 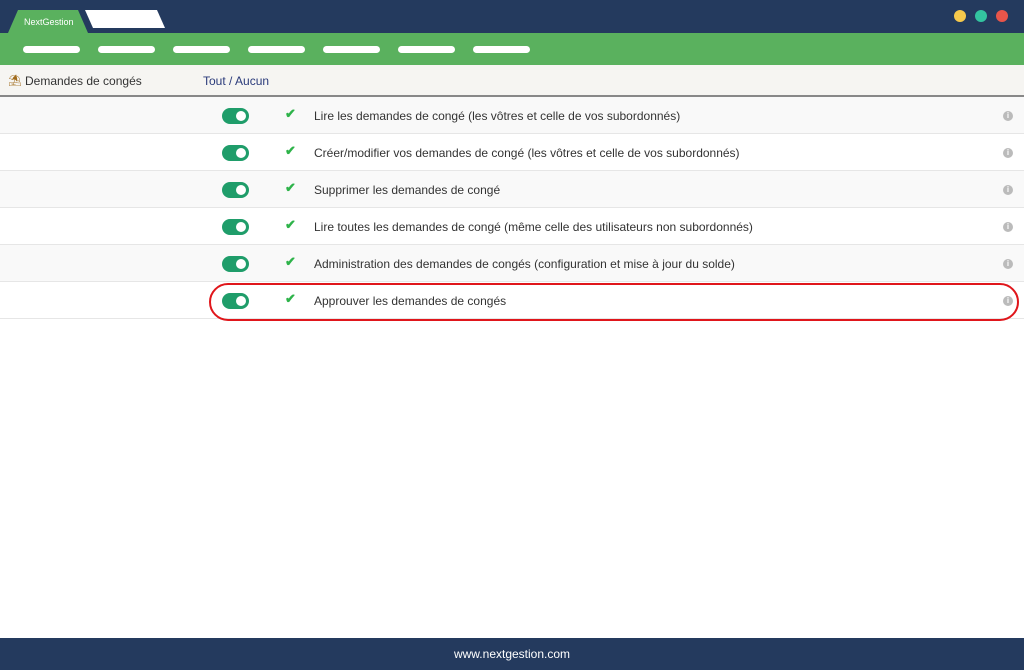 I want to click on permission-row: ✔ Supprimer les demandes de congé i, so click(x=512, y=189).